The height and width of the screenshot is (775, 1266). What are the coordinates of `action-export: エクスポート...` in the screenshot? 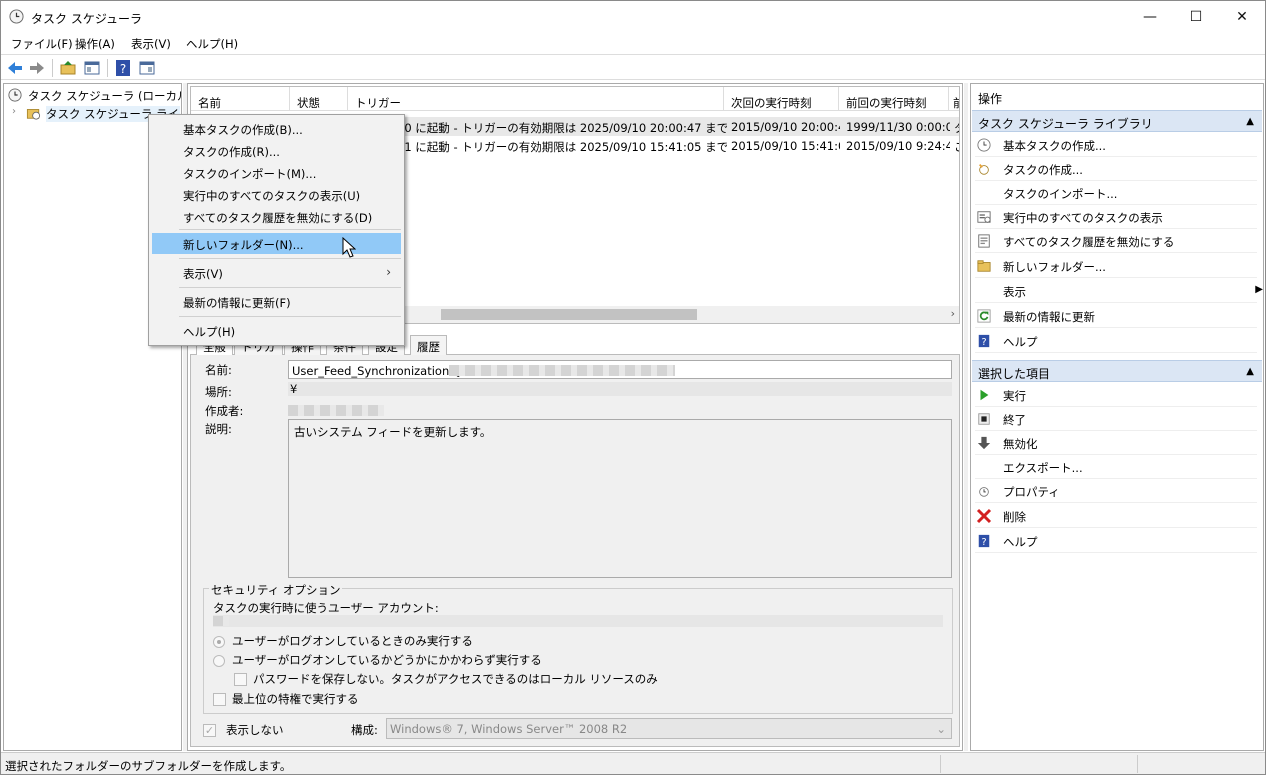 It's located at (1116, 467).